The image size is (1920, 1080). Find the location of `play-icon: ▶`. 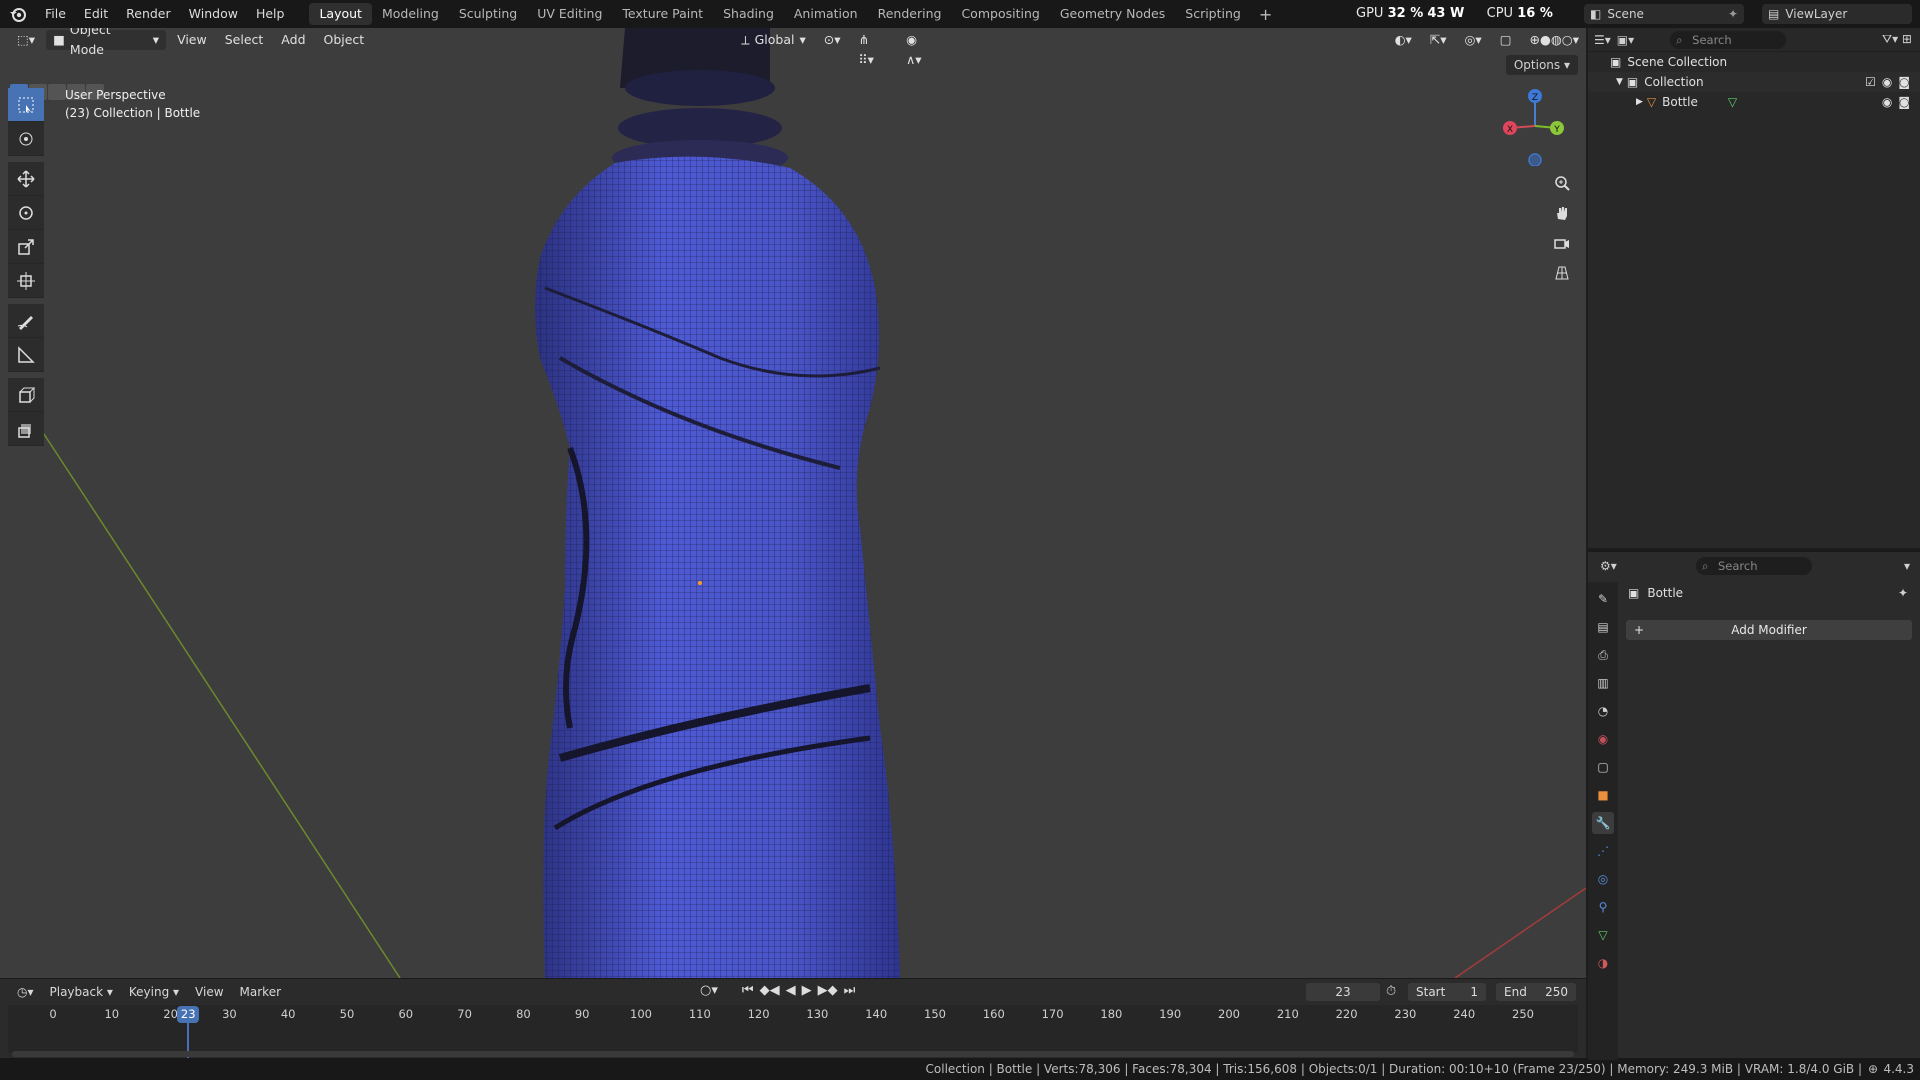

play-icon: ▶ is located at coordinates (807, 990).